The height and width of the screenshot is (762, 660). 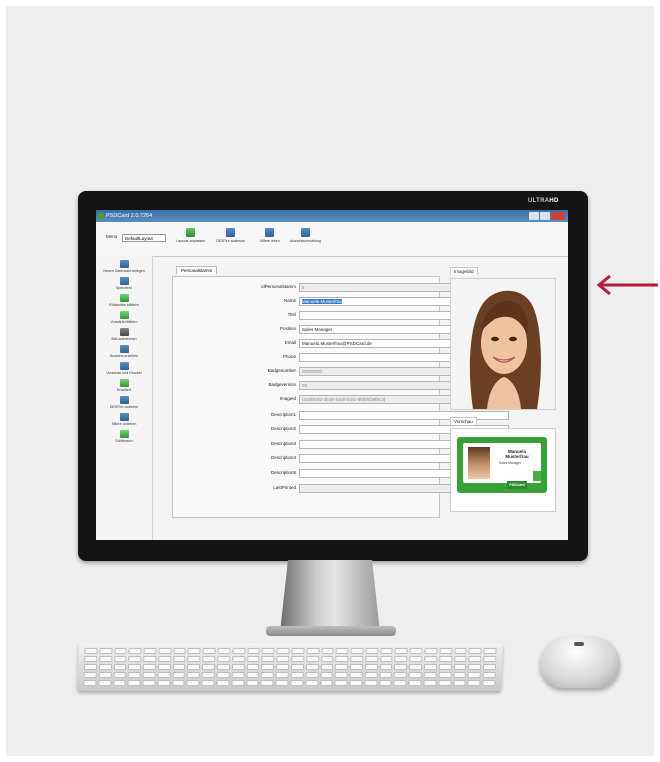 I want to click on sidebar-item-create-badge: Ausweis erstellen, so click(x=124, y=351).